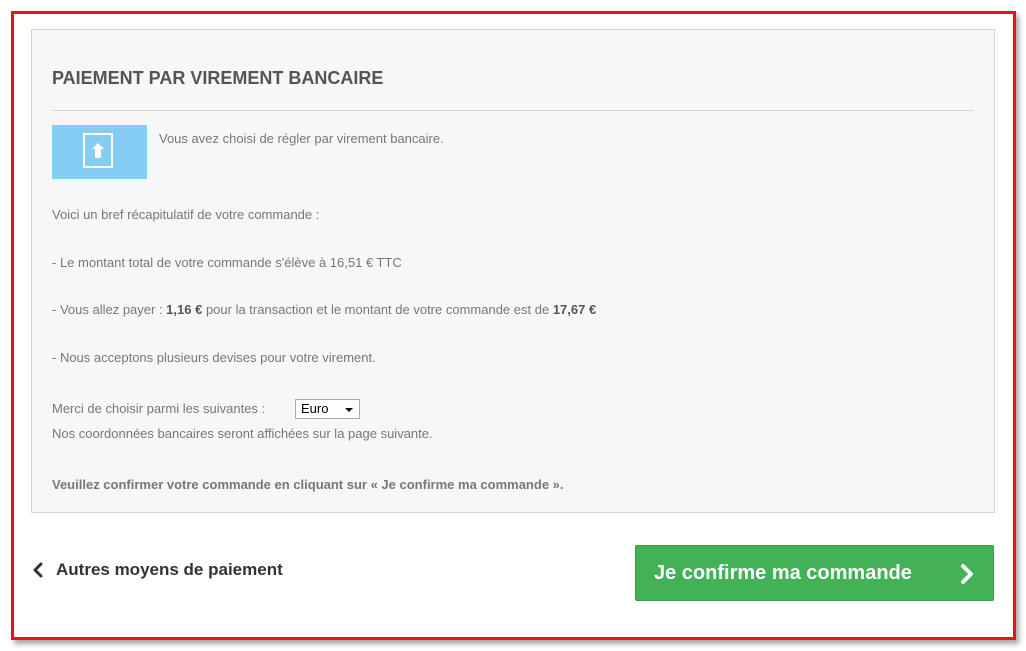 This screenshot has width=1026, height=651. I want to click on payment-prefix: - Vous allez payer :, so click(109, 309).